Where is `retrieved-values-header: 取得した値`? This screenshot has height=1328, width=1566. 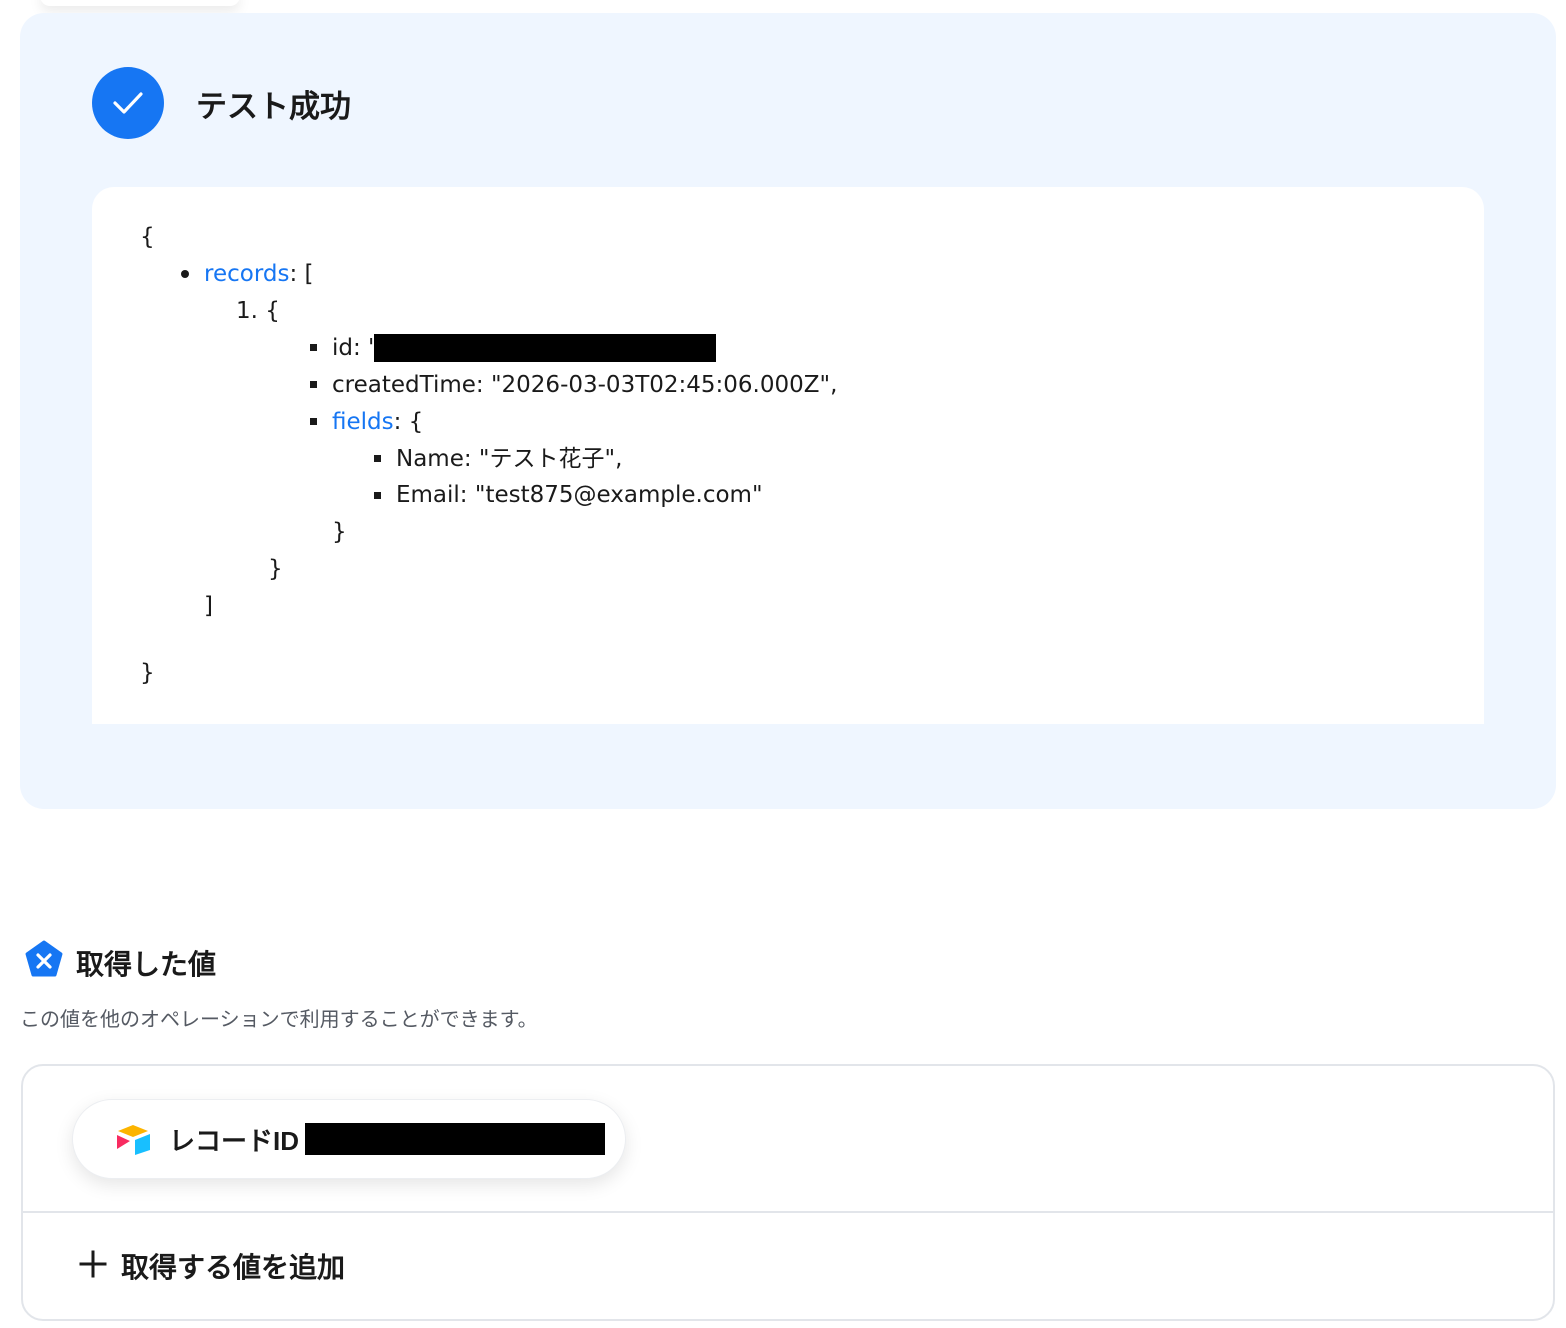
retrieved-values-header: 取得した値 is located at coordinates (120, 962).